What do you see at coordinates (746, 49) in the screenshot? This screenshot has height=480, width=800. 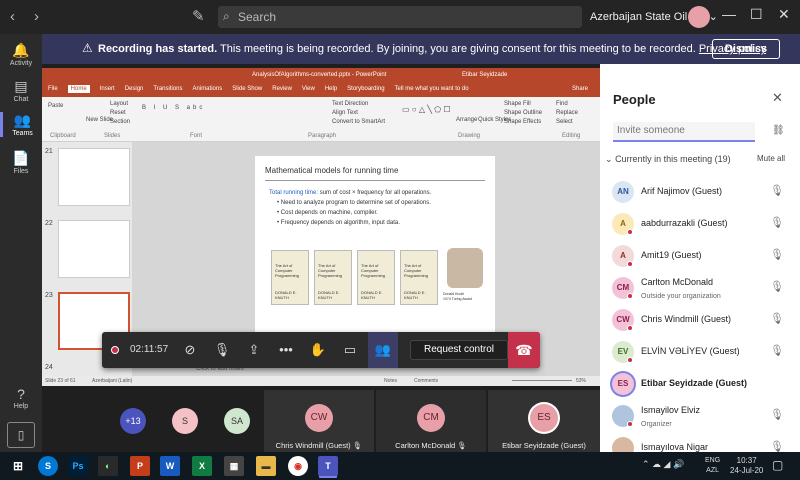 I see `dismiss-button: Dismiss` at bounding box center [746, 49].